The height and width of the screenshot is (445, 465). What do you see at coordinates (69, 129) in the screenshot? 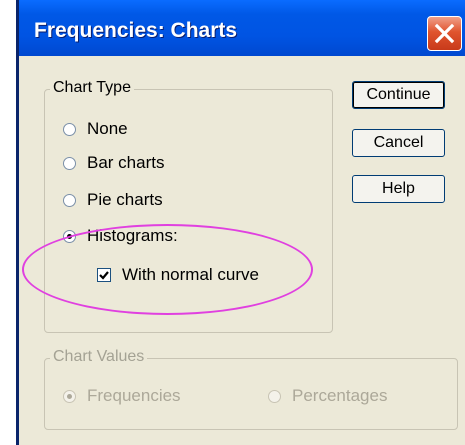
I see `radio-none-button` at bounding box center [69, 129].